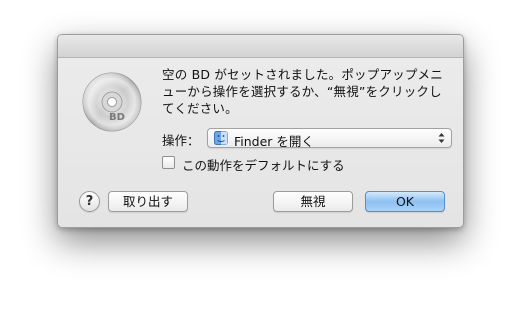 The height and width of the screenshot is (309, 521). Describe the element at coordinates (148, 201) in the screenshot. I see `eject-button: 取り出す` at that location.